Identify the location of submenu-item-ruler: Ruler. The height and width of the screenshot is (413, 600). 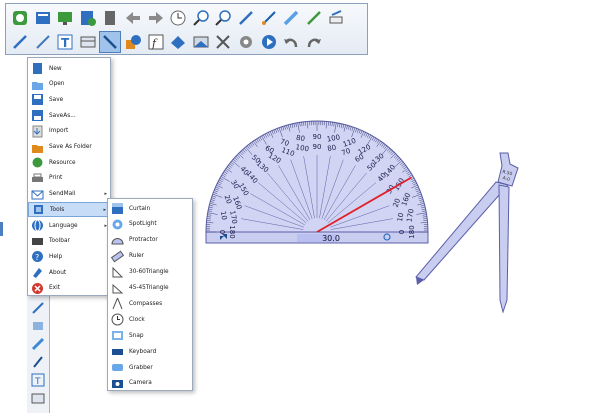
(150, 256).